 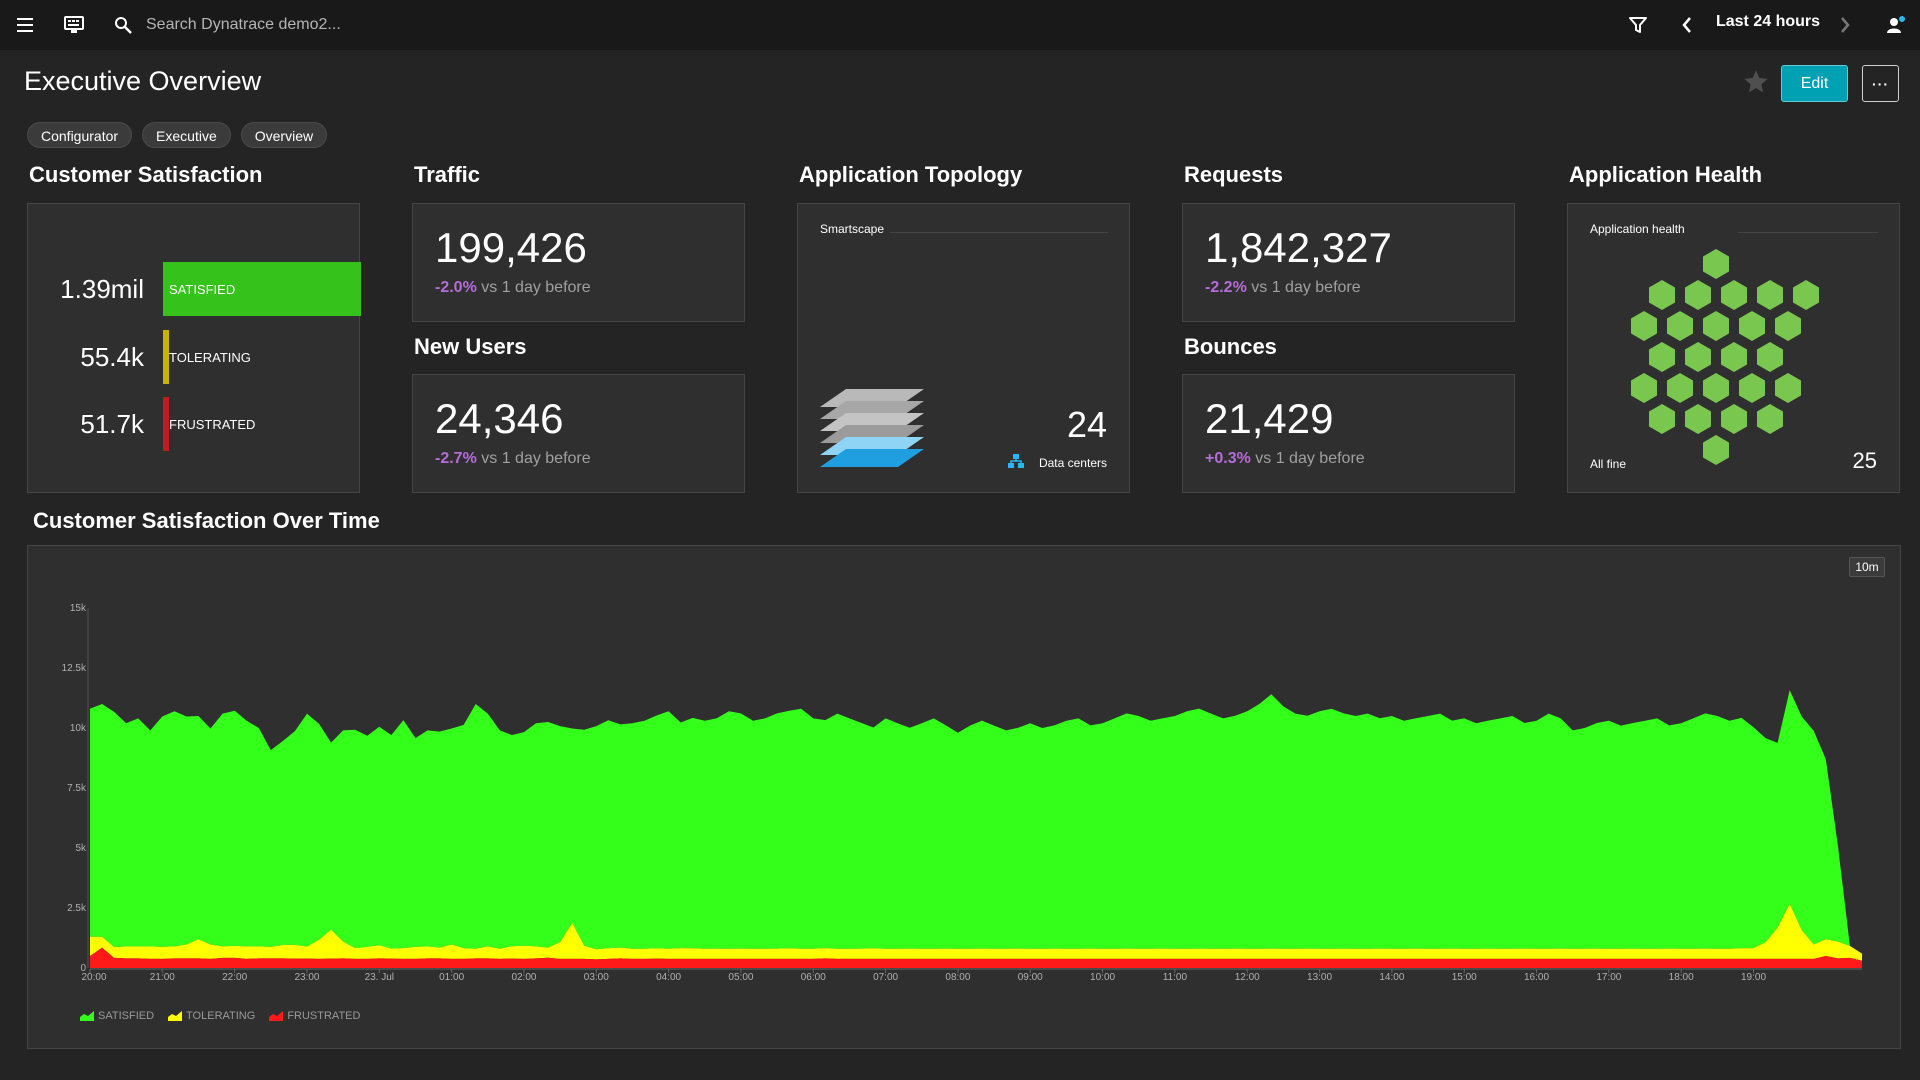 I want to click on x-tick-label: 07:00, so click(x=885, y=977).